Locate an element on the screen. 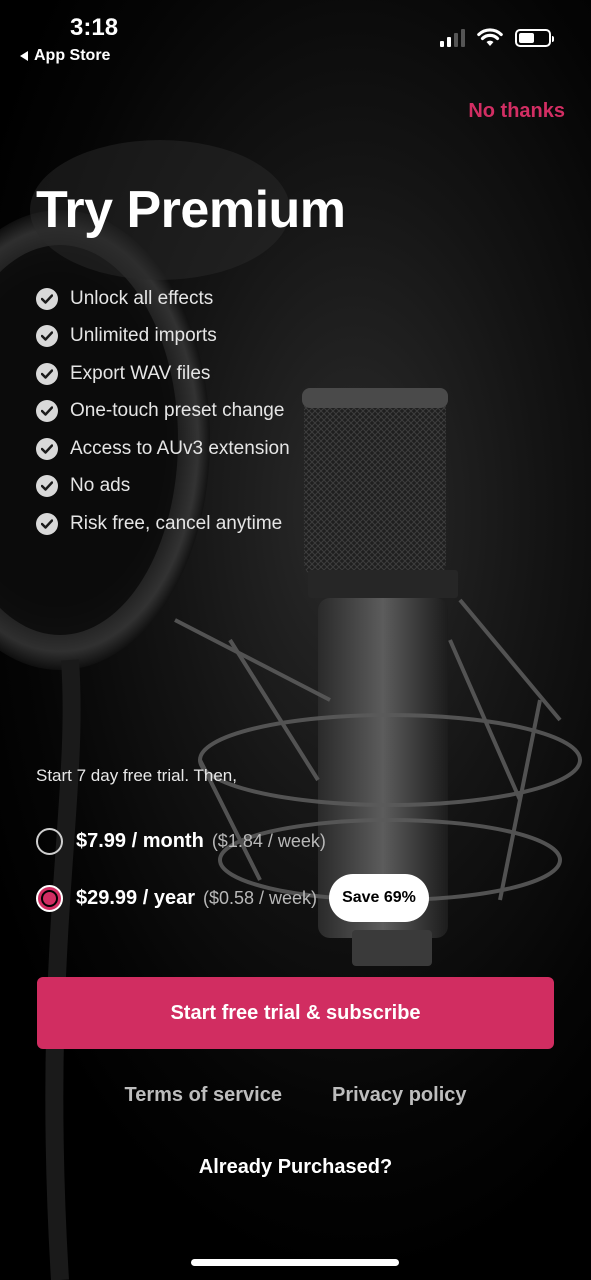  feature-item: Unlock all effects is located at coordinates (163, 299).